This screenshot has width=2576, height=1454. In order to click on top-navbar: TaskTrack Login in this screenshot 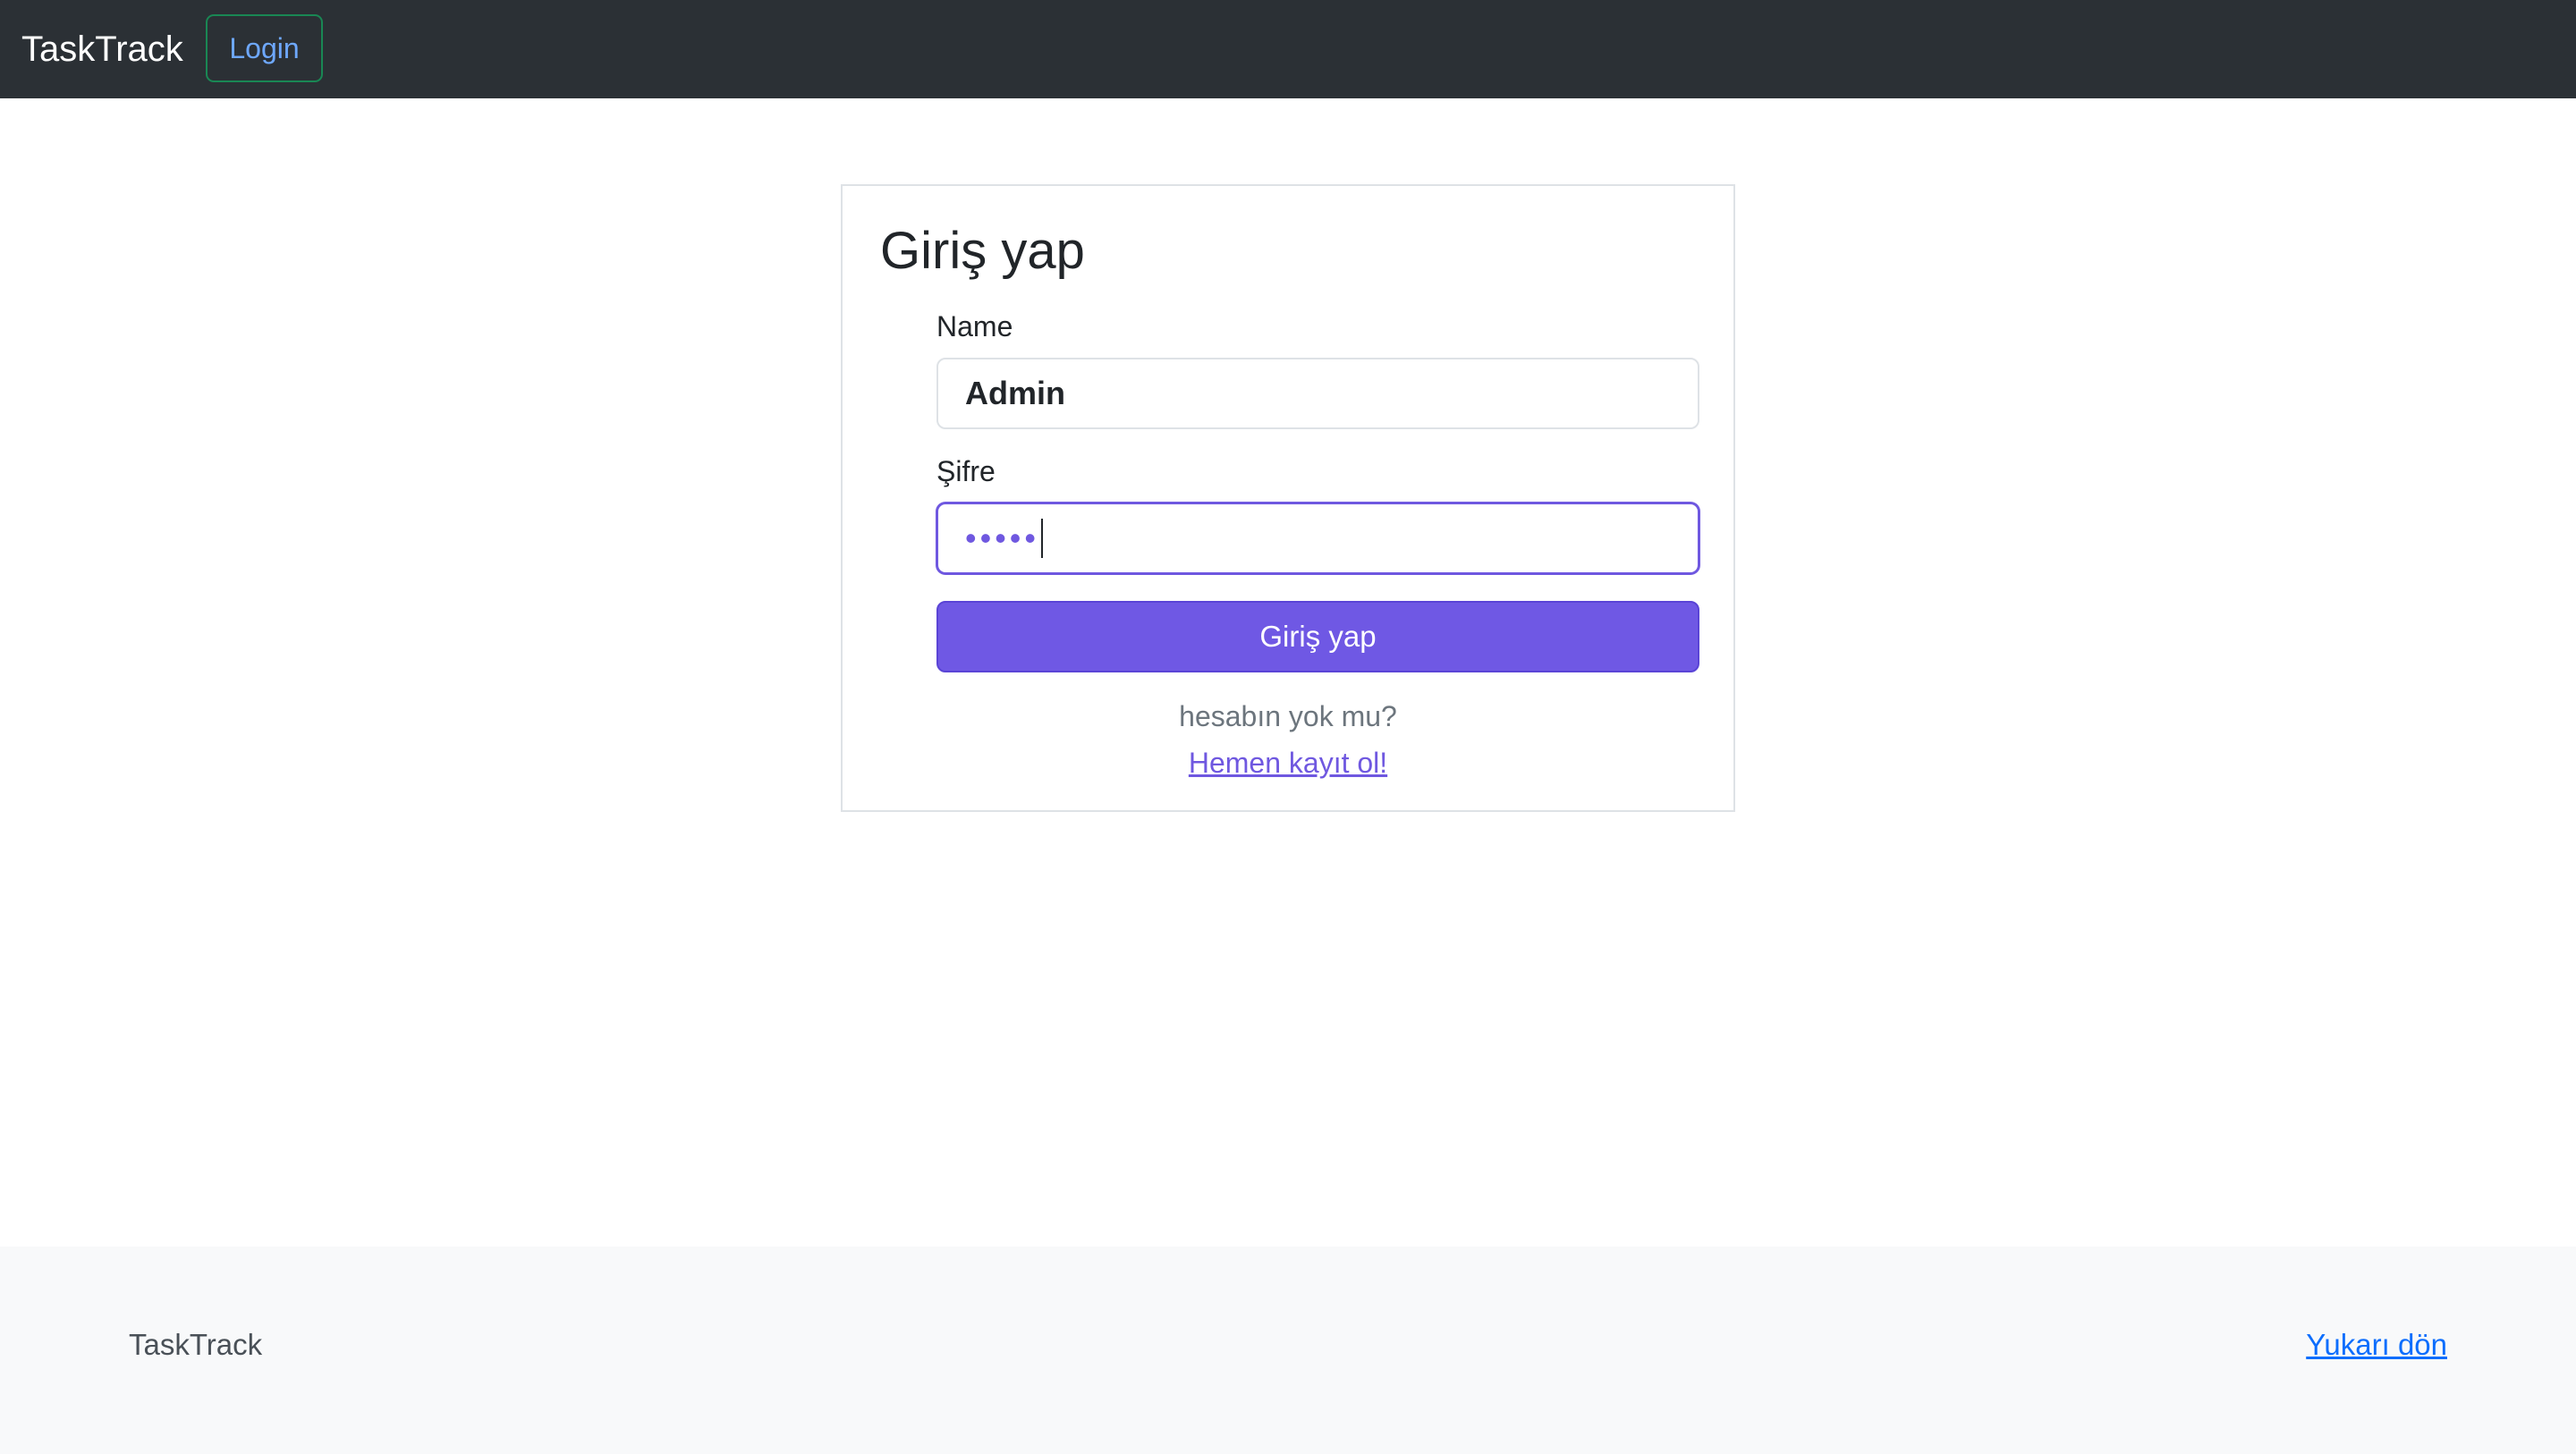, I will do `click(1288, 49)`.